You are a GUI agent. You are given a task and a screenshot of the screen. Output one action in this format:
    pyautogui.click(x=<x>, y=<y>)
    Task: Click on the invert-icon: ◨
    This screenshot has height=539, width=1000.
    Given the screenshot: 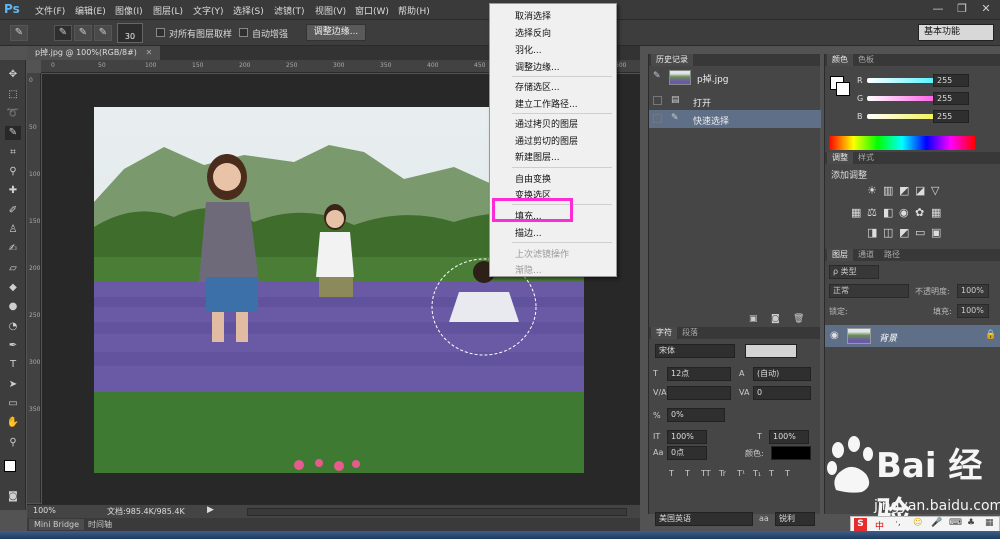 What is the action you would take?
    pyautogui.click(x=872, y=232)
    